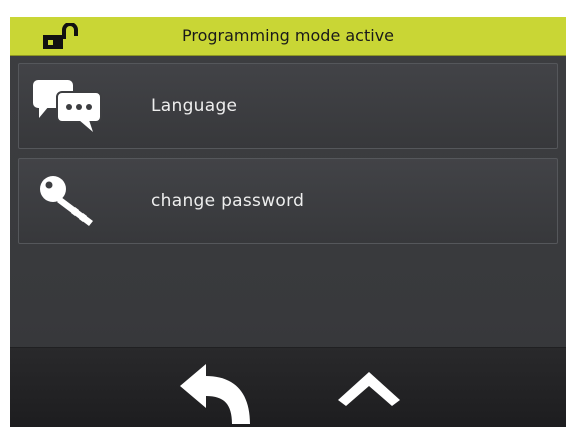 The image size is (575, 429). I want to click on chevron-up-icon, so click(369, 388).